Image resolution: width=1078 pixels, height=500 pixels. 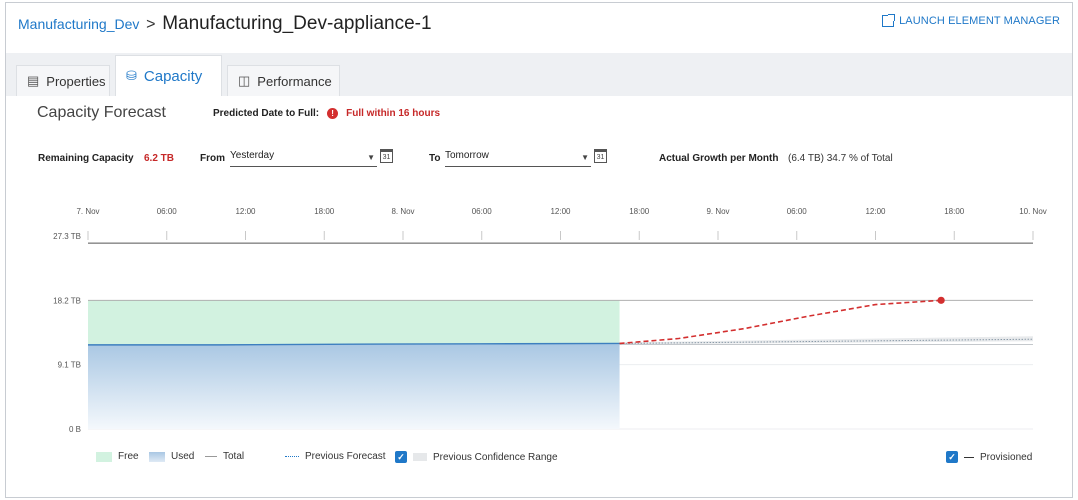 What do you see at coordinates (87, 211) in the screenshot?
I see `x-tick-label: 7. Nov` at bounding box center [87, 211].